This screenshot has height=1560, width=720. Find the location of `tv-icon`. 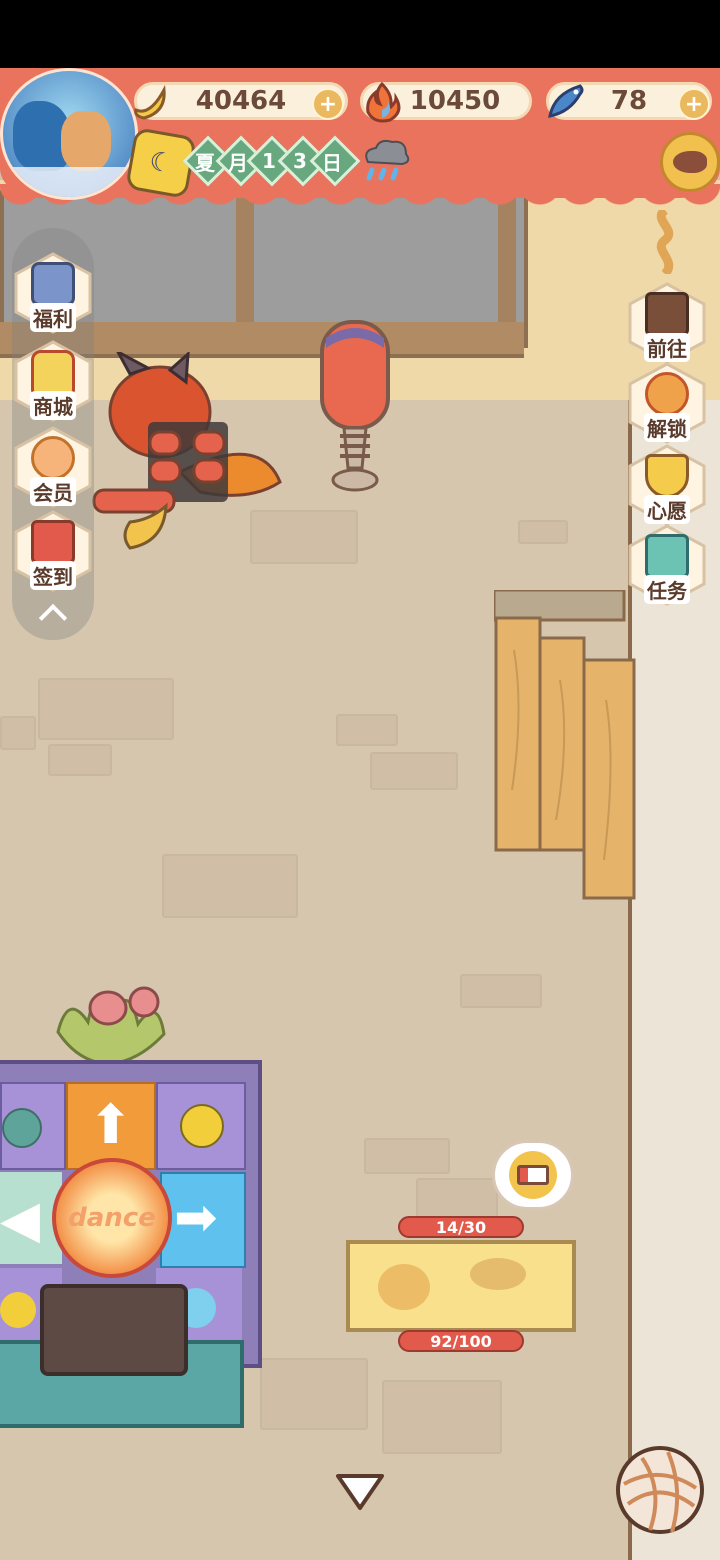

tv-icon is located at coordinates (53, 284).